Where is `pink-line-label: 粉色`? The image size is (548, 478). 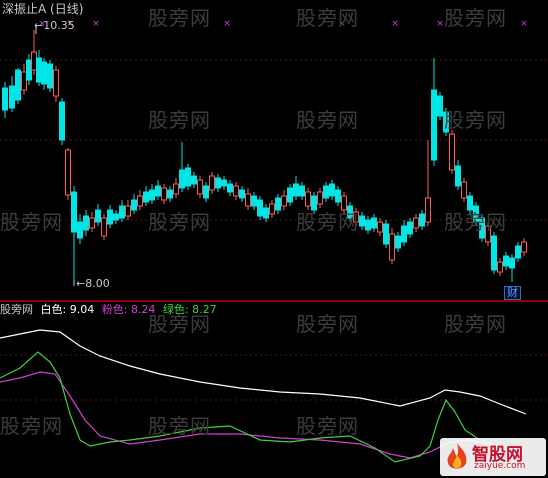
pink-line-label: 粉色 is located at coordinates (112, 309).